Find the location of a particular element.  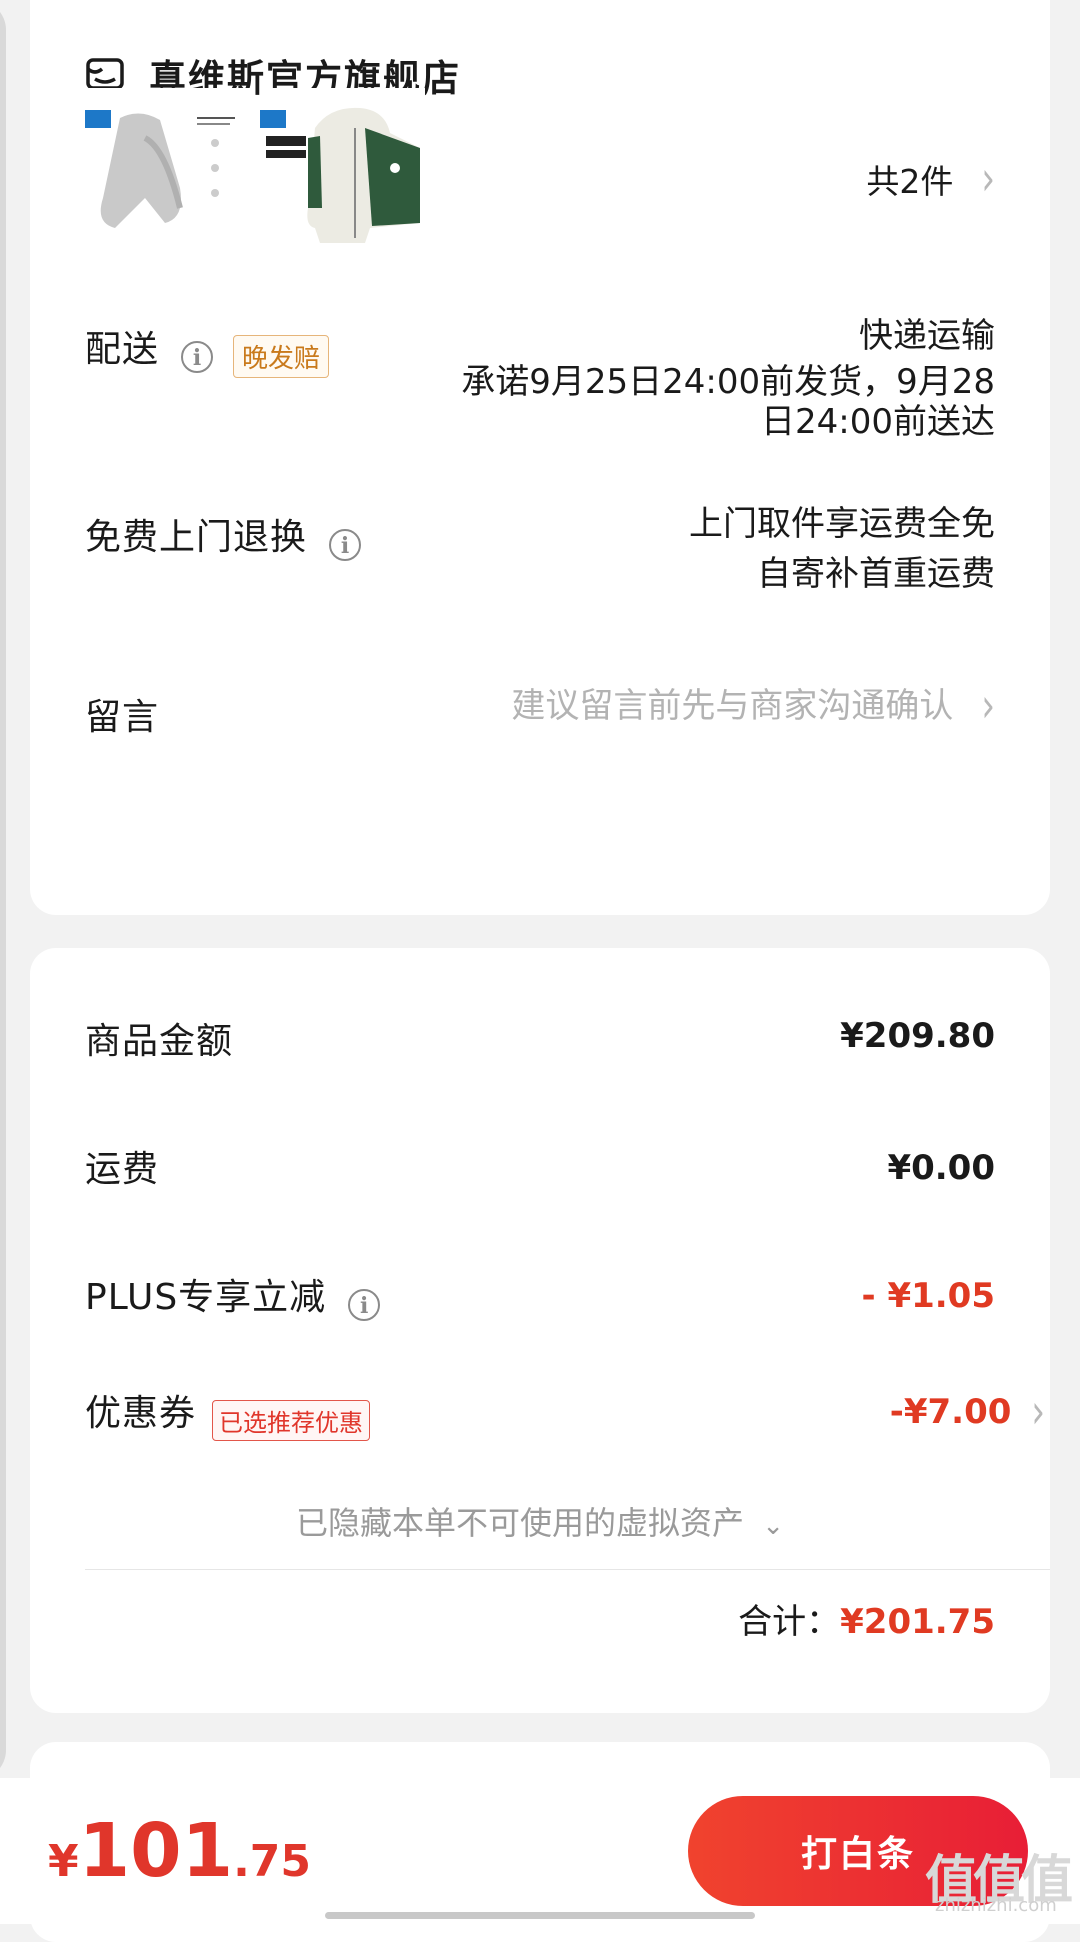

watermark-site: zhizhizhi.com is located at coordinates (996, 1905).